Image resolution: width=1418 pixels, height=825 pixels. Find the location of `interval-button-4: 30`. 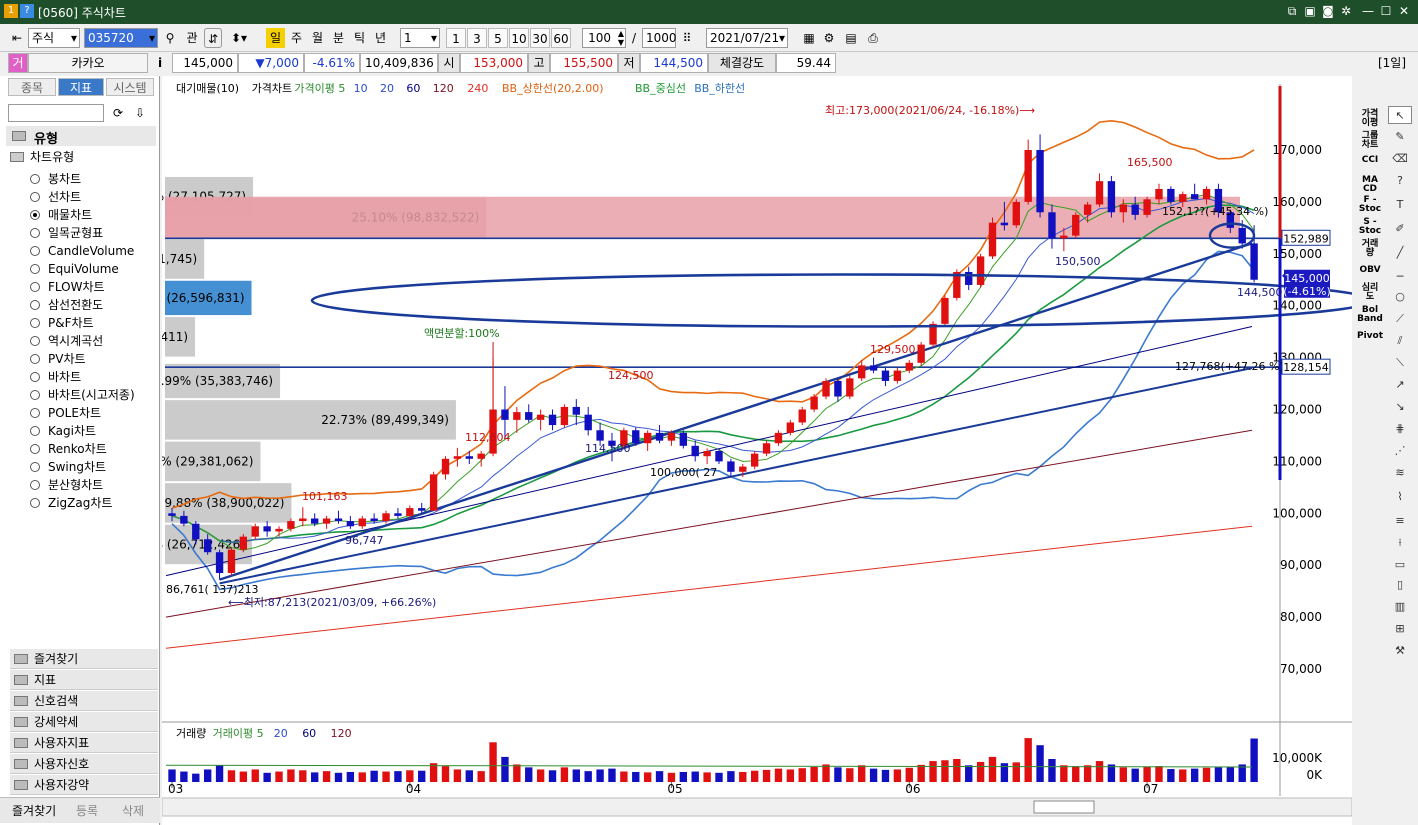

interval-button-4: 30 is located at coordinates (540, 38).